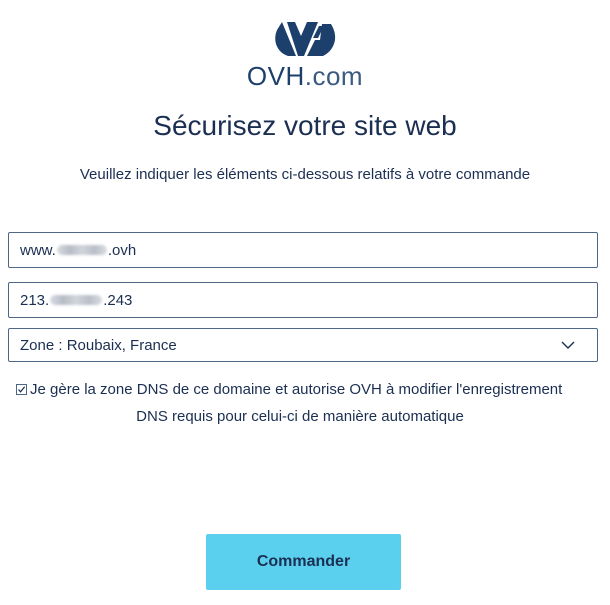 This screenshot has width=610, height=605. Describe the element at coordinates (81, 250) in the screenshot. I see `domain-redacted-mask` at that location.